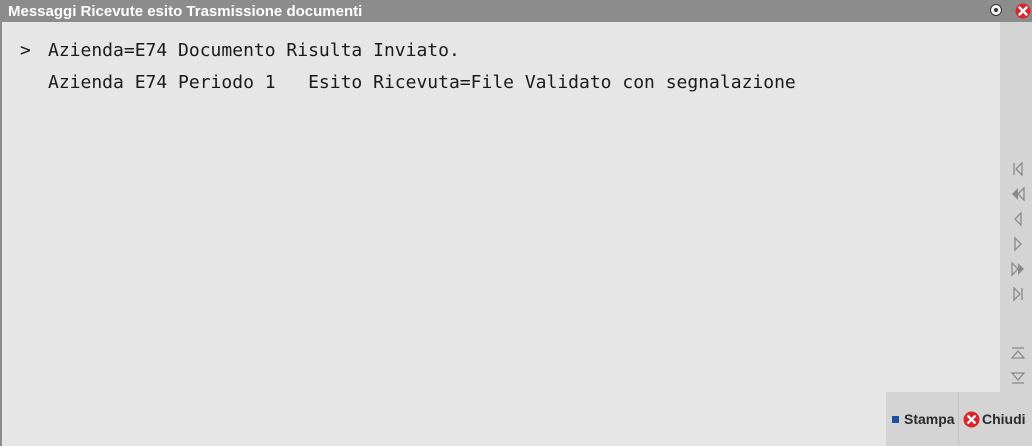 This screenshot has height=446, width=1032. What do you see at coordinates (971, 419) in the screenshot?
I see `close-circle-icon` at bounding box center [971, 419].